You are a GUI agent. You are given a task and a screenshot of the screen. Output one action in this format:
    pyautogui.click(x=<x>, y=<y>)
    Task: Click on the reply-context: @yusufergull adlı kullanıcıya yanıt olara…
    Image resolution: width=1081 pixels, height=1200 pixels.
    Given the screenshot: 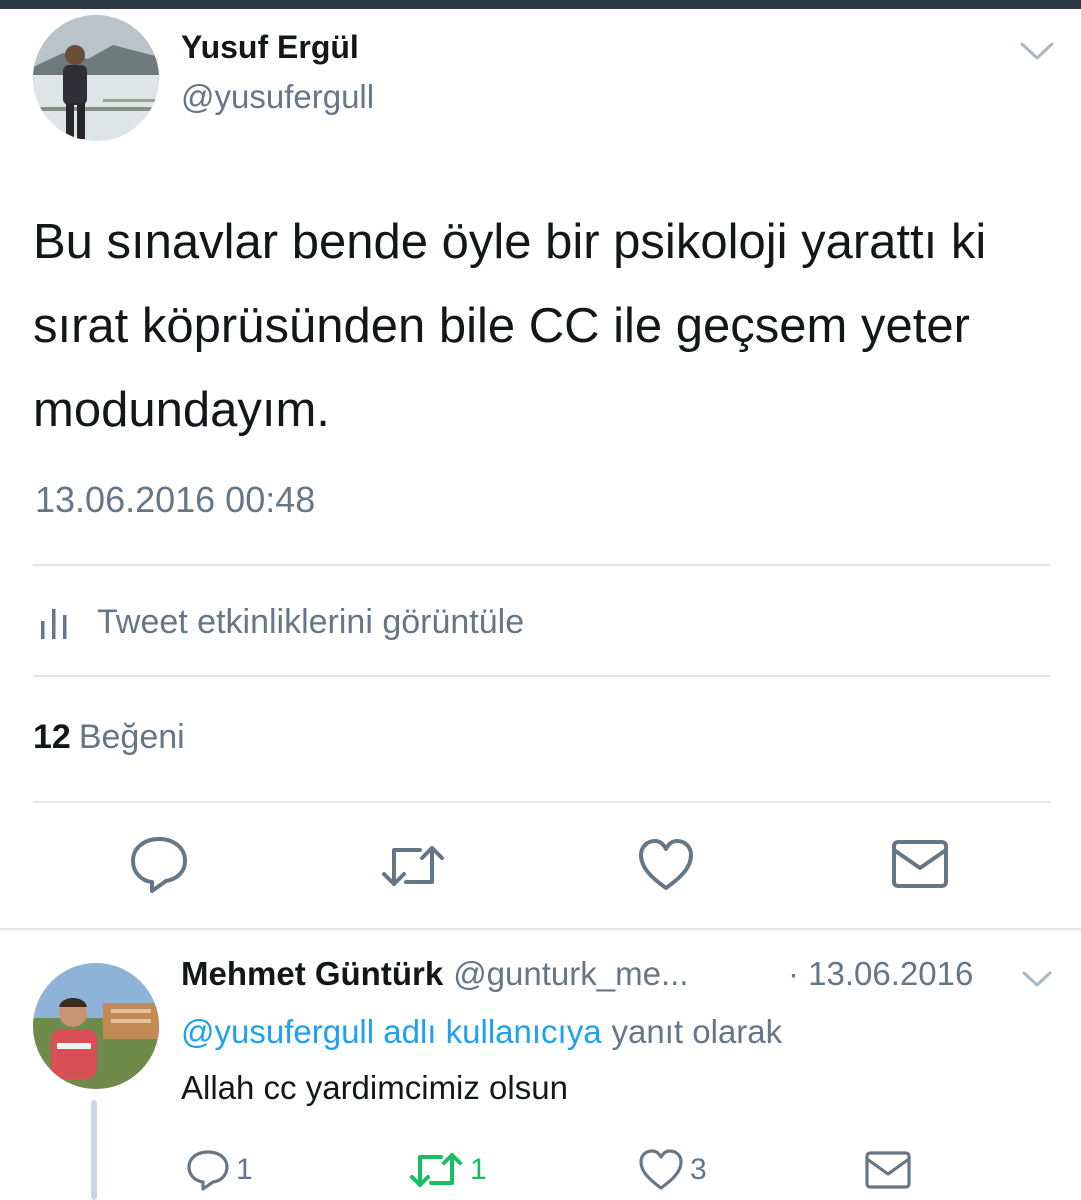 What is the action you would take?
    pyautogui.click(x=481, y=1032)
    